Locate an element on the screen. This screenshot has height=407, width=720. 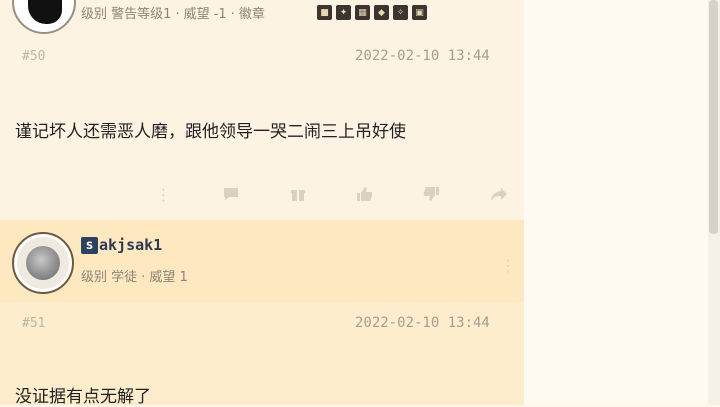
username-initial: s is located at coordinates (89, 245).